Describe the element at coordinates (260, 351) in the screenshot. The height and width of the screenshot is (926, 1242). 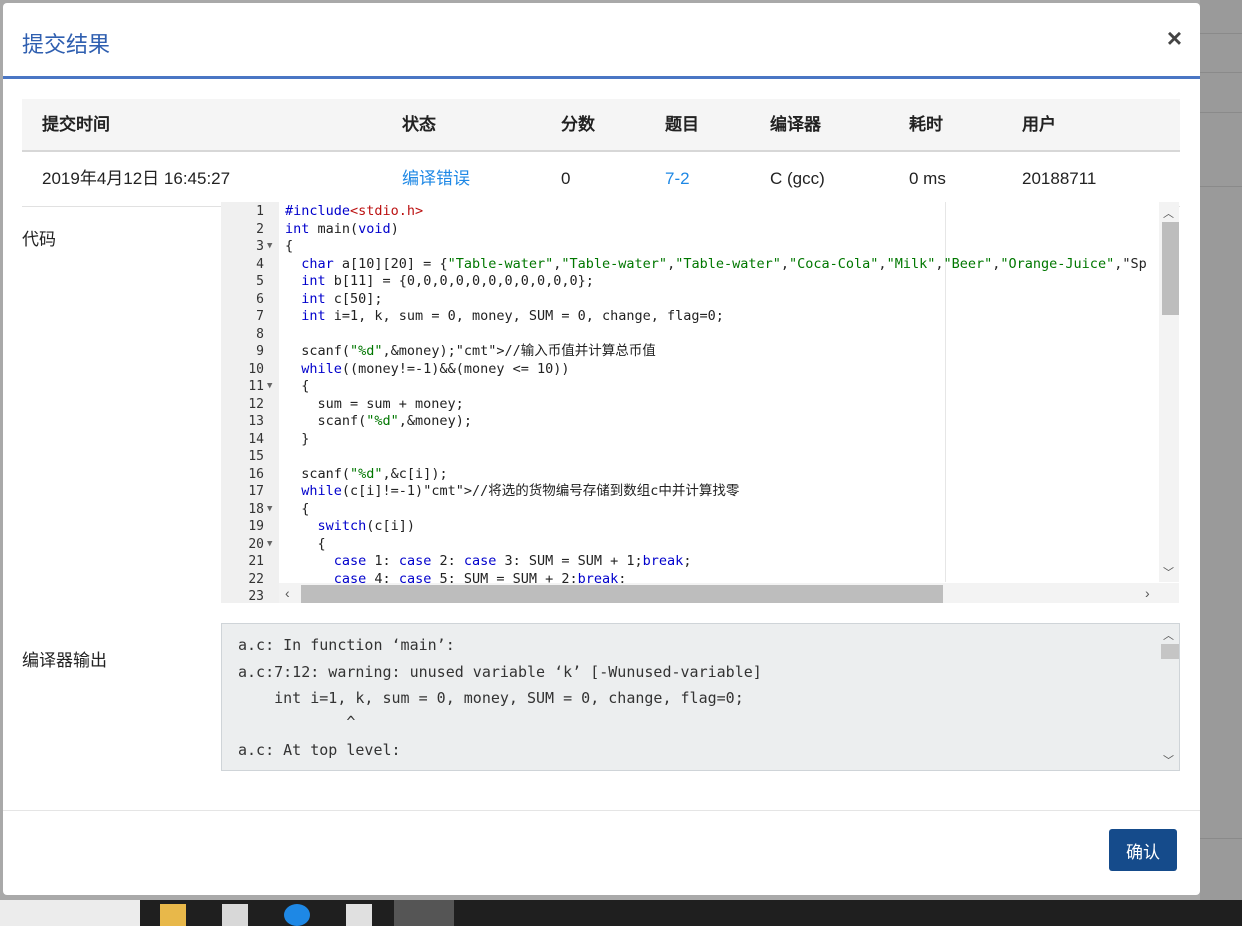
I see `line-number: 9` at that location.